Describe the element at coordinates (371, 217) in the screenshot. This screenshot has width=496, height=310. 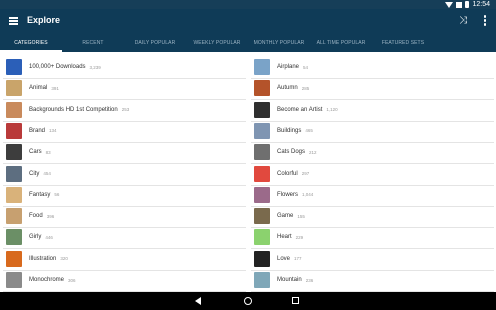
I see `category-item-game: Game 155` at that location.